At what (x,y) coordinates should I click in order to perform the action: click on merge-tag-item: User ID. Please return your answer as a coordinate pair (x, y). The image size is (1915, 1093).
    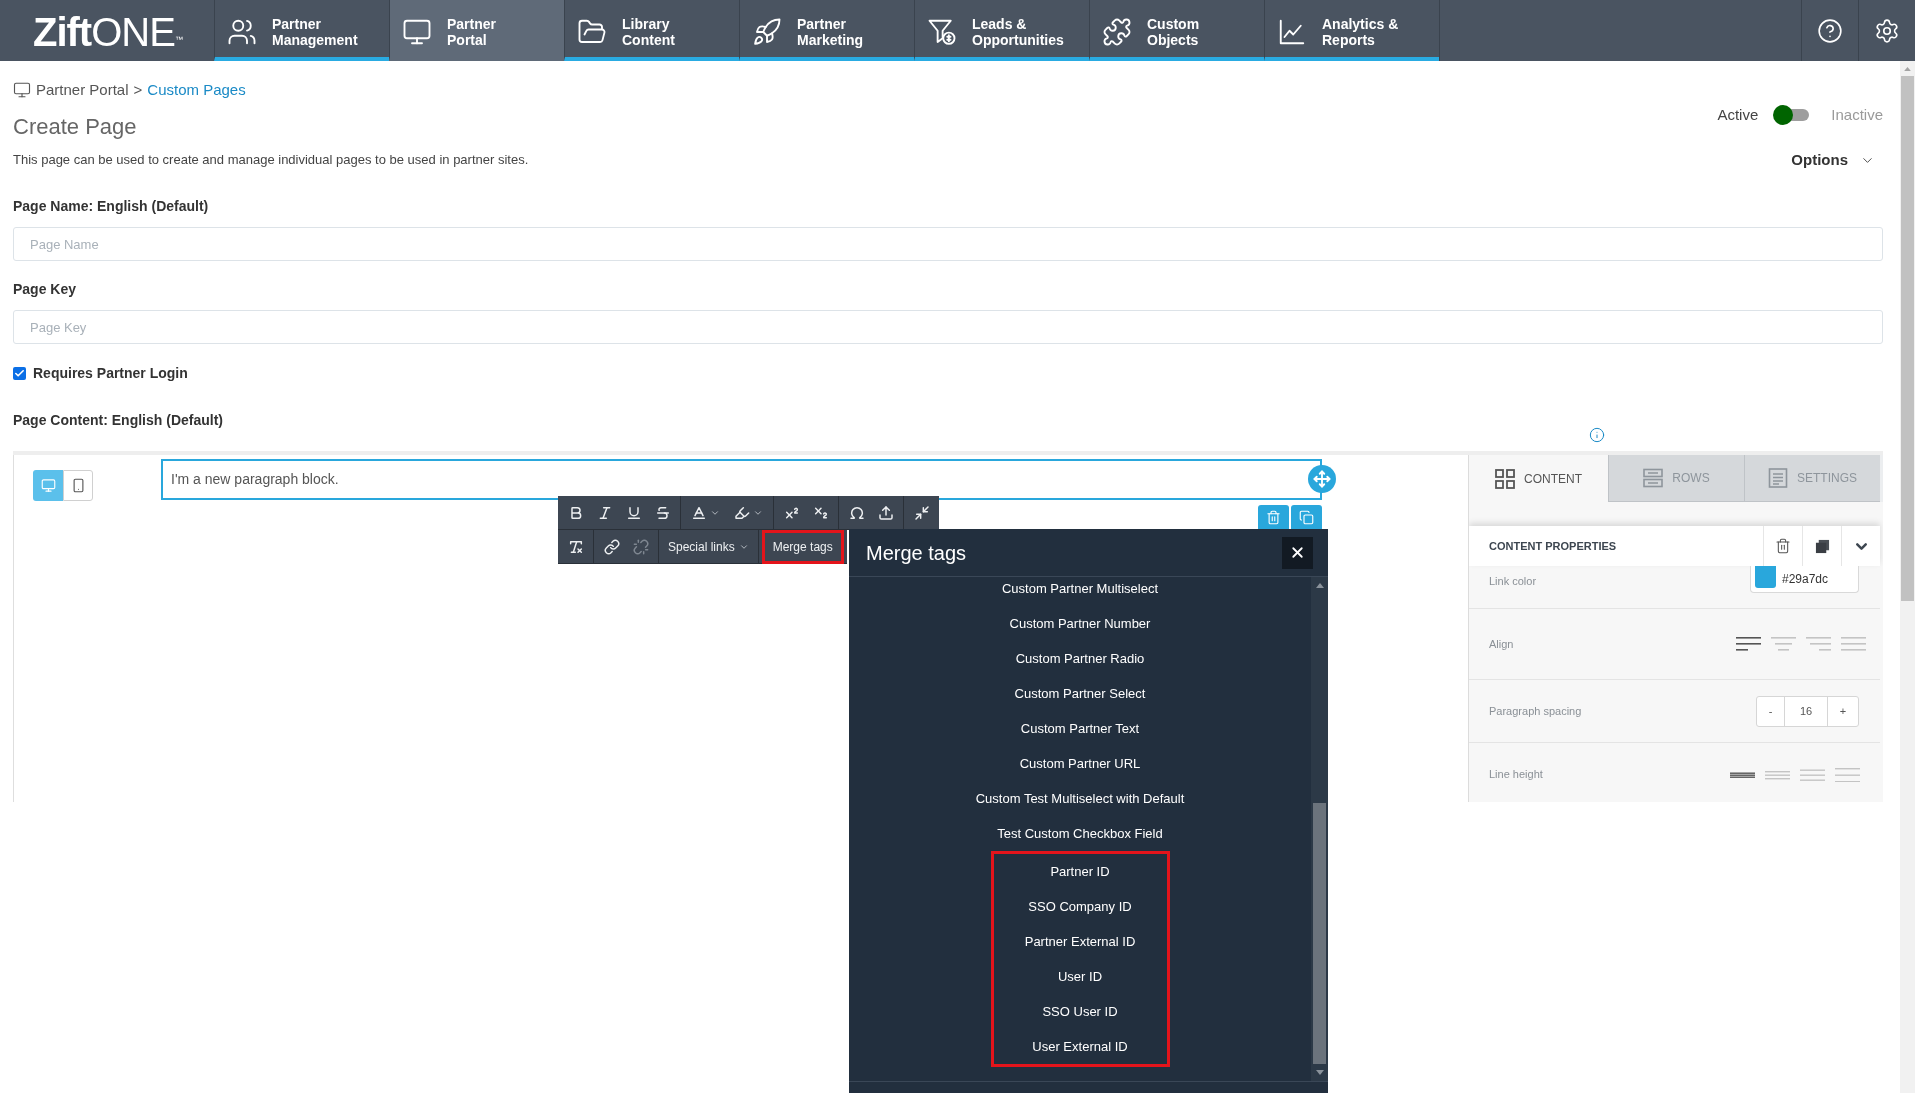
    Looking at the image, I should click on (1080, 976).